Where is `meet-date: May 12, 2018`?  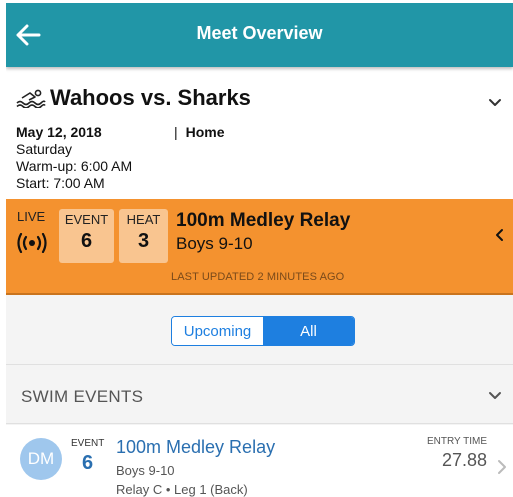 meet-date: May 12, 2018 is located at coordinates (59, 132).